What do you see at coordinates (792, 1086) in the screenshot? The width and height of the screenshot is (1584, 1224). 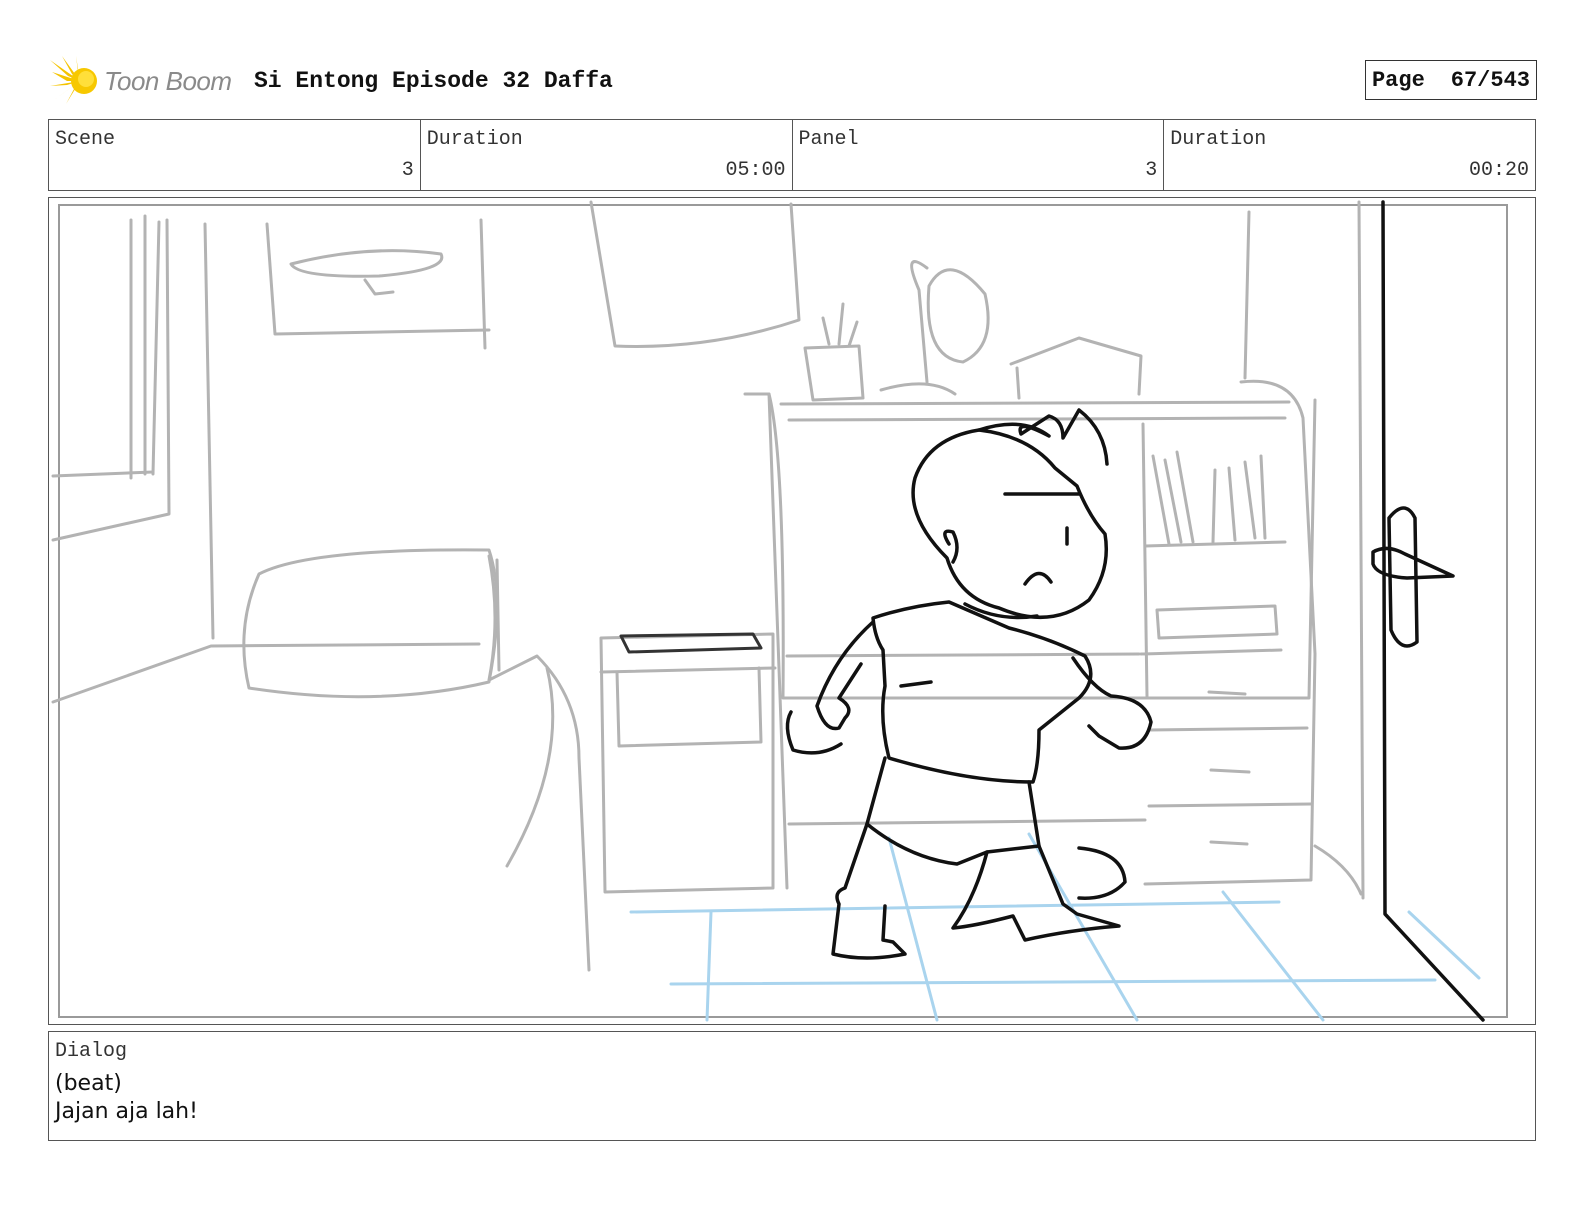 I see `dialog-box: Dialog (beat) Jajan aja lah!` at bounding box center [792, 1086].